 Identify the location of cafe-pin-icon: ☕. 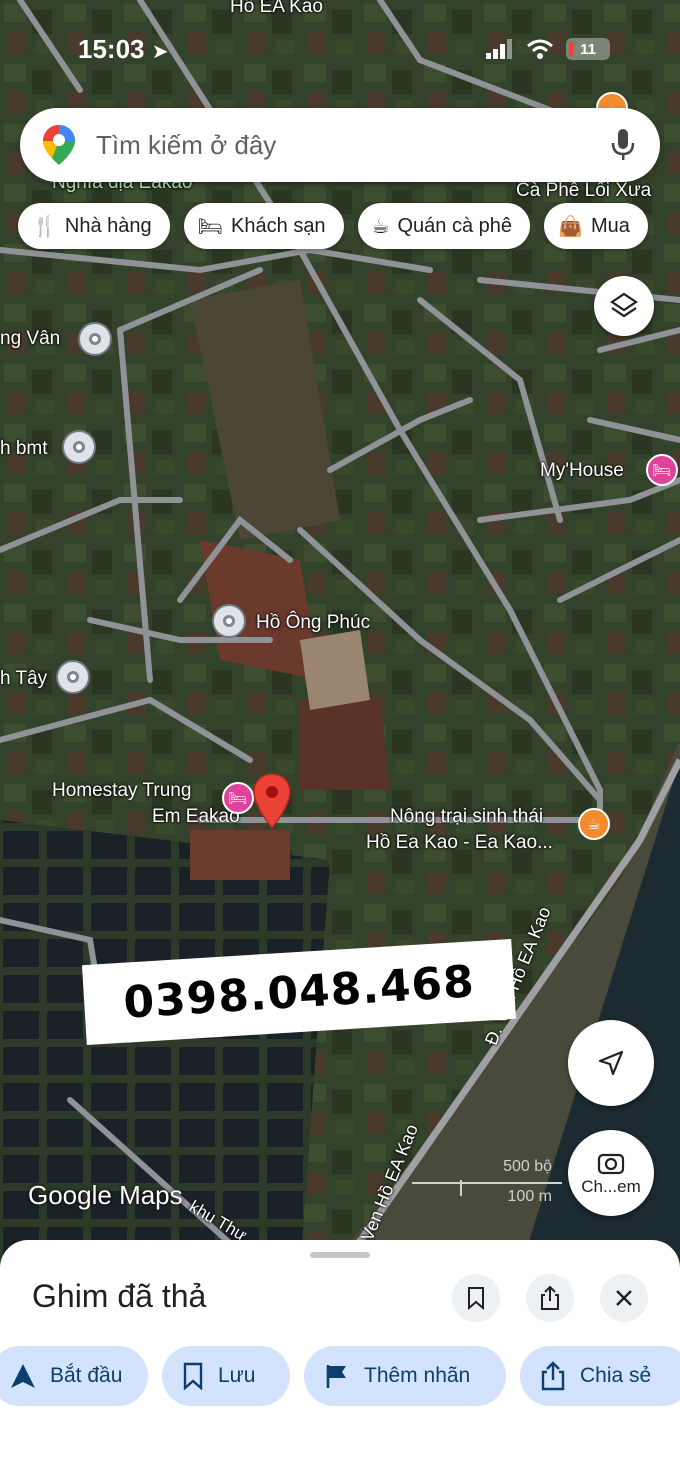
(594, 824).